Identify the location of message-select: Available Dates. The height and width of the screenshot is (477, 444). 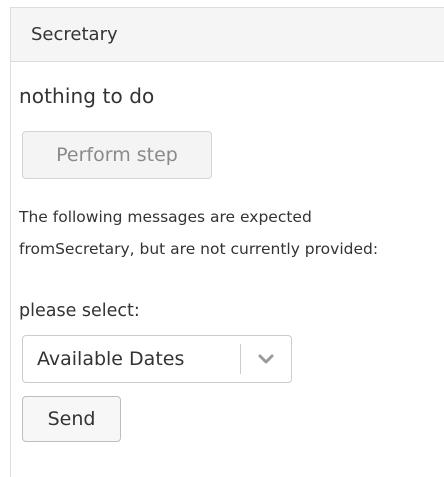
(157, 359).